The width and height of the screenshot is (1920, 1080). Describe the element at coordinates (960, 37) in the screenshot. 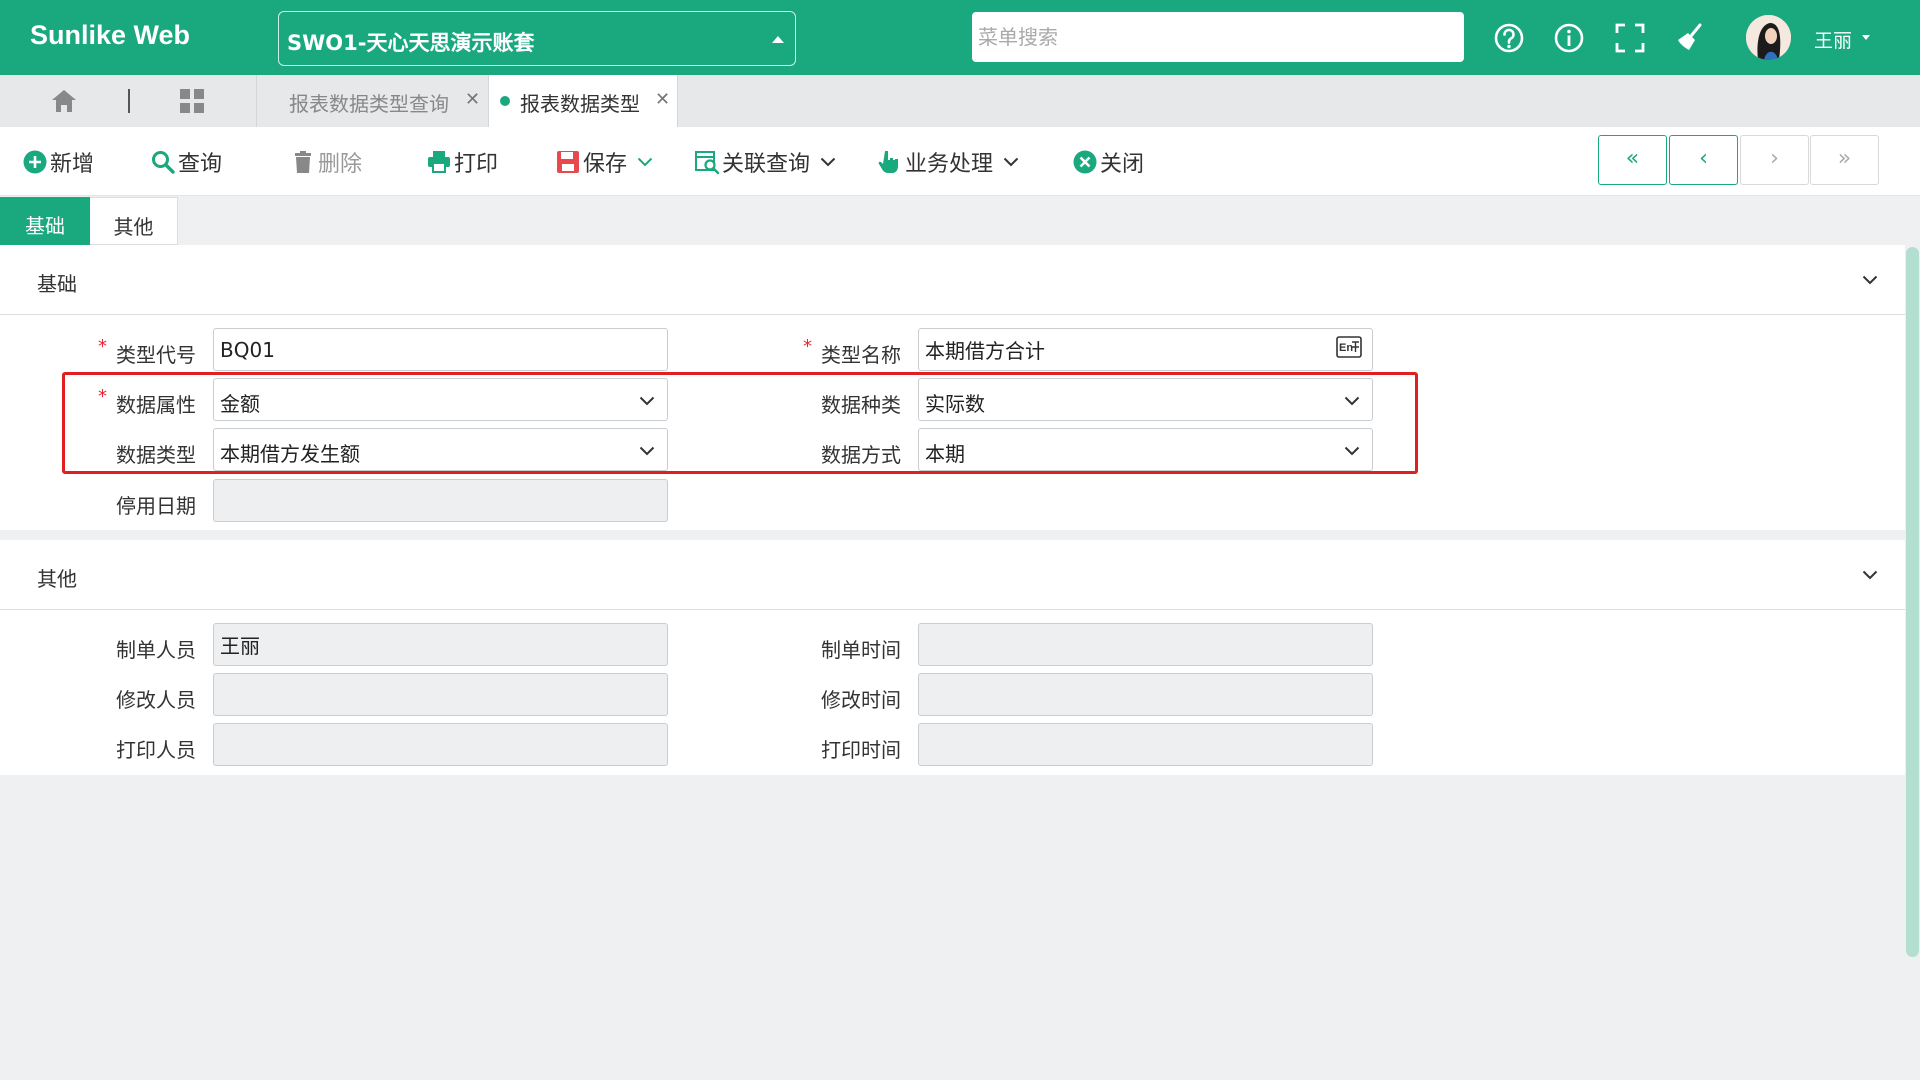

I see `top-bar: Sunlike Web SWO1-天心天思演示账套 王丽` at that location.